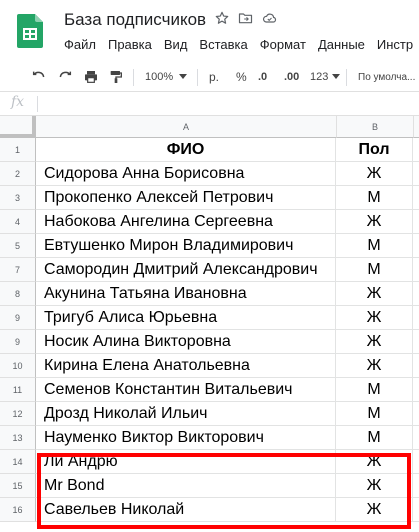 The width and height of the screenshot is (419, 532). I want to click on row-number: 10, so click(18, 366).